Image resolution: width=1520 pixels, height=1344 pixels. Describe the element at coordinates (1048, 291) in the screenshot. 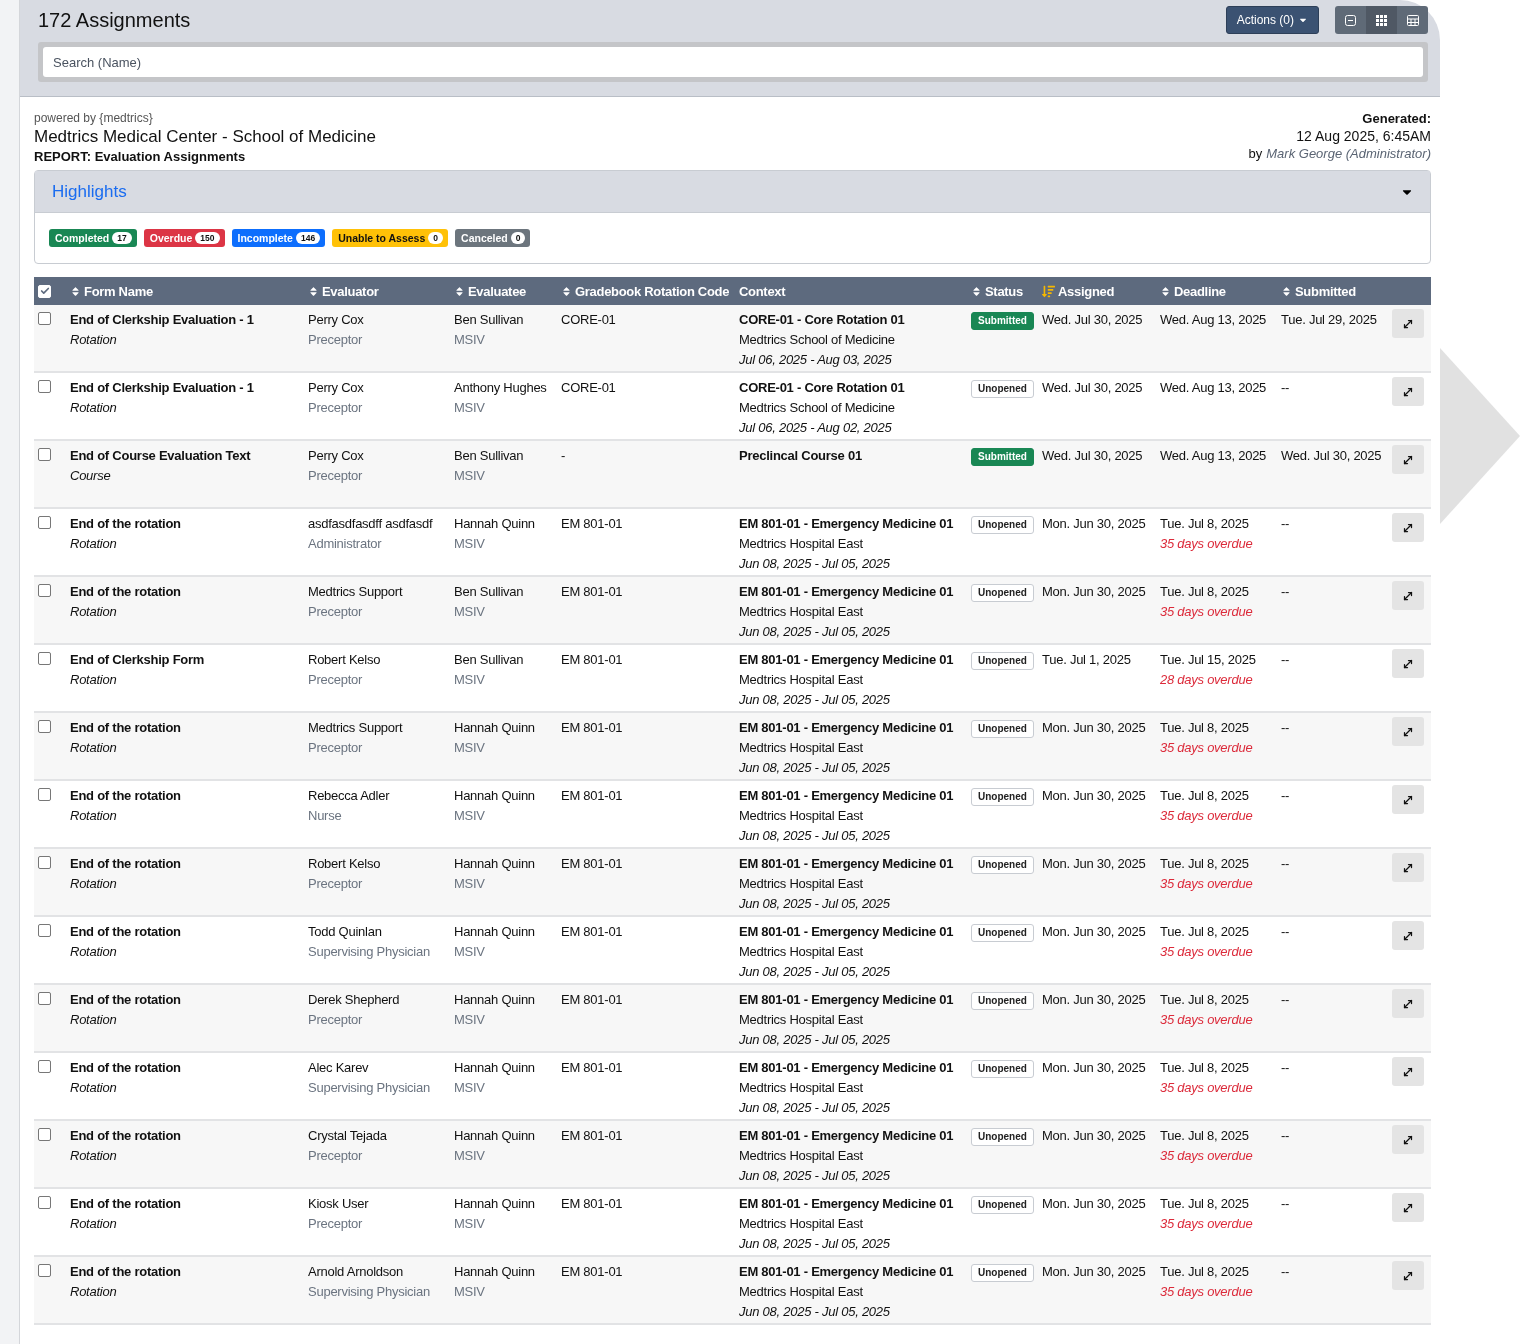

I see `sort-descending-icon` at that location.